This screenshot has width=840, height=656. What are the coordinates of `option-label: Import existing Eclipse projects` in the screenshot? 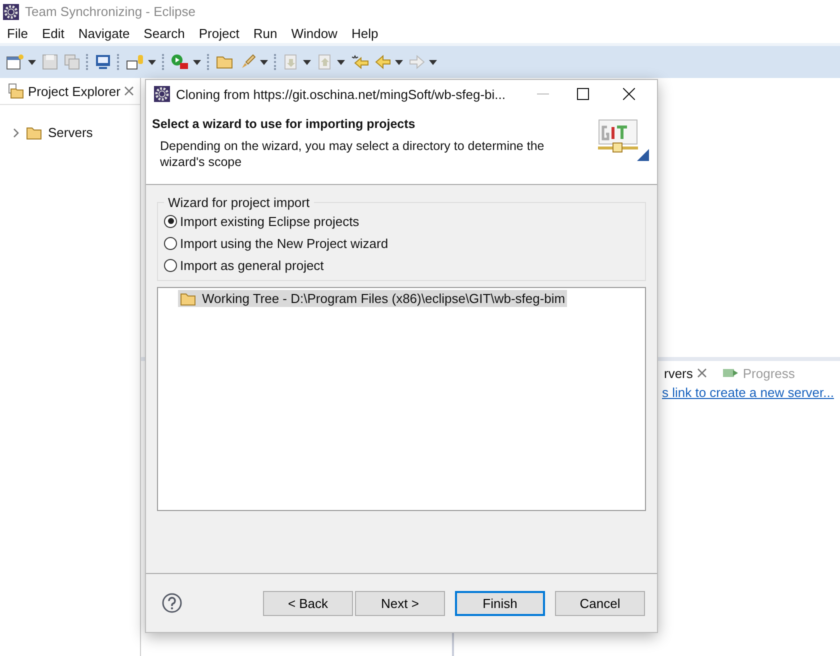 It's located at (270, 221).